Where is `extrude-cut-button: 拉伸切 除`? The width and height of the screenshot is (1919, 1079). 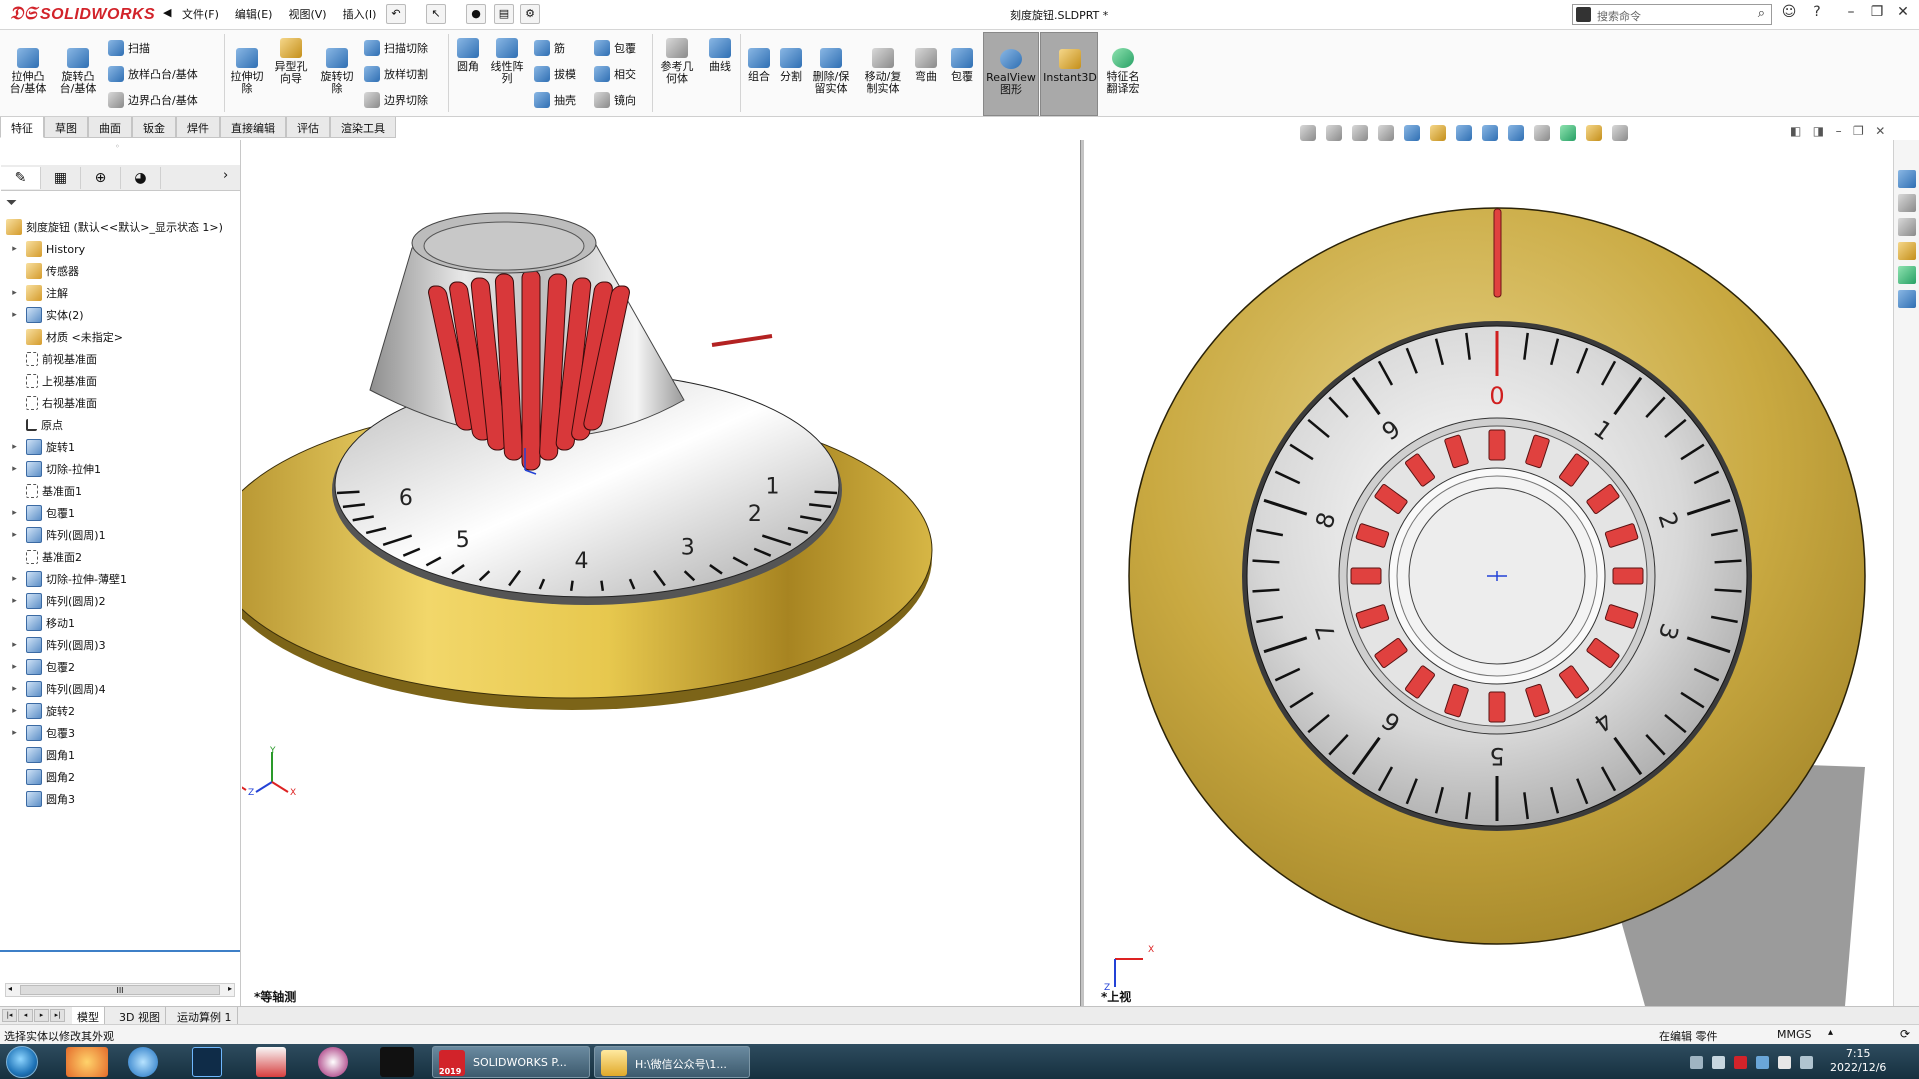
extrude-cut-button: 拉伸切 除 is located at coordinates (247, 71).